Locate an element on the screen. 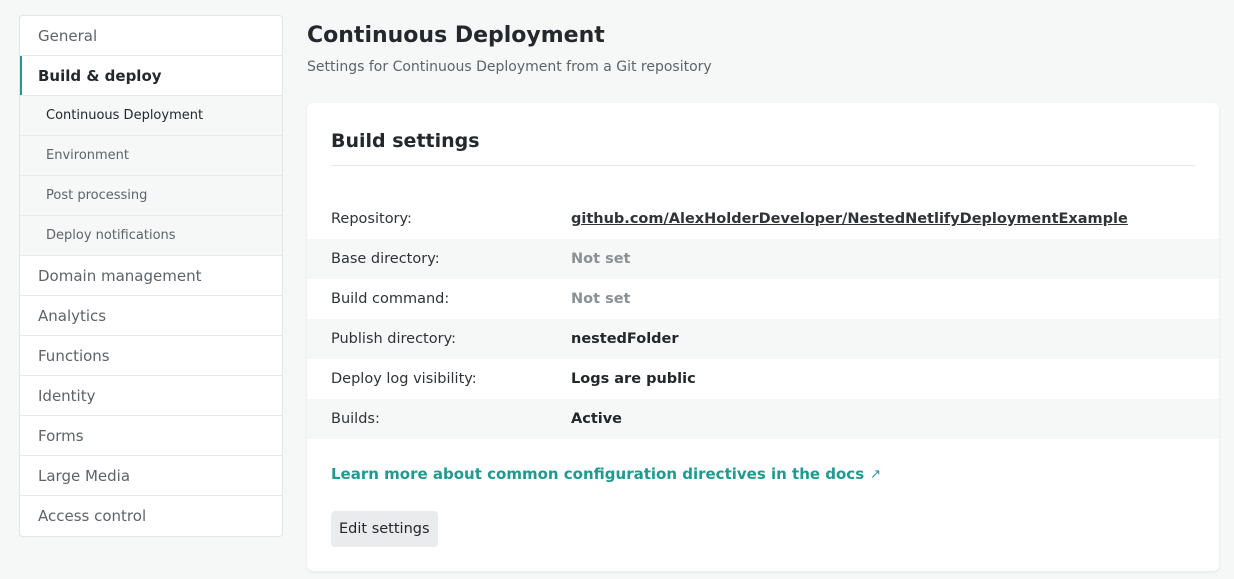 The image size is (1234, 579). setting-label: Build command: is located at coordinates (390, 299).